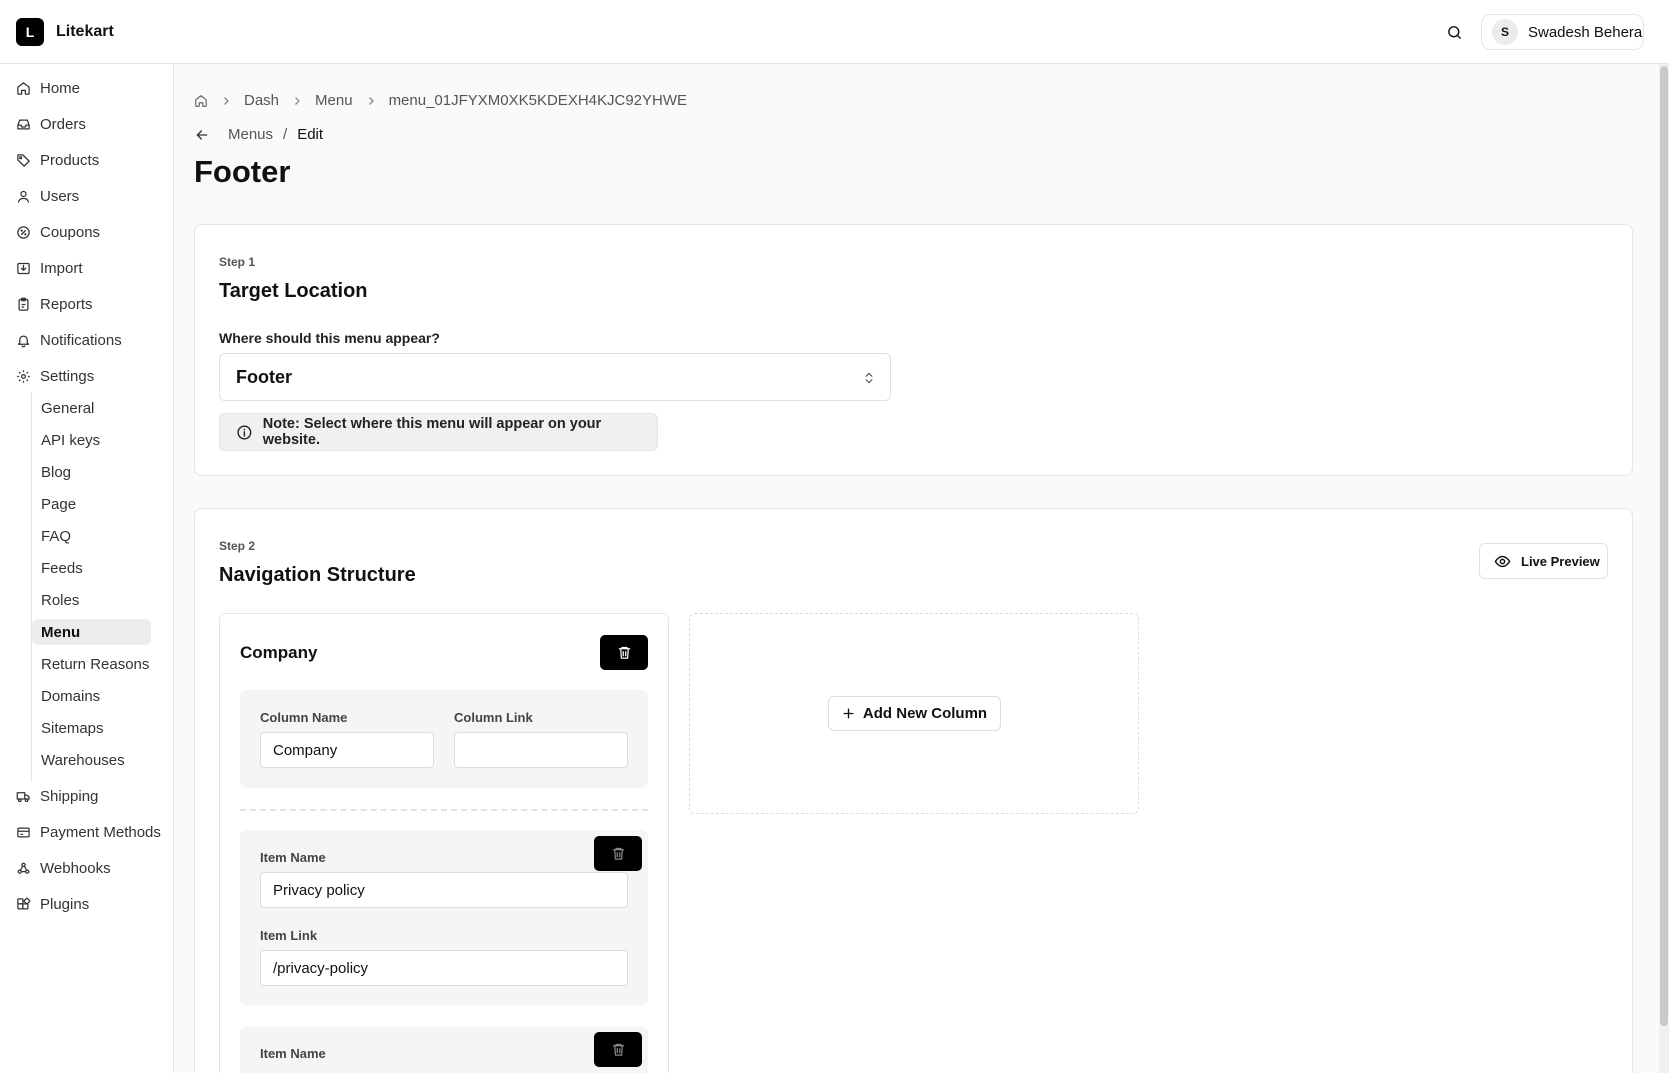 This screenshot has height=1073, width=1669. What do you see at coordinates (91, 600) in the screenshot?
I see `sidebar-subitem-roles: Roles` at bounding box center [91, 600].